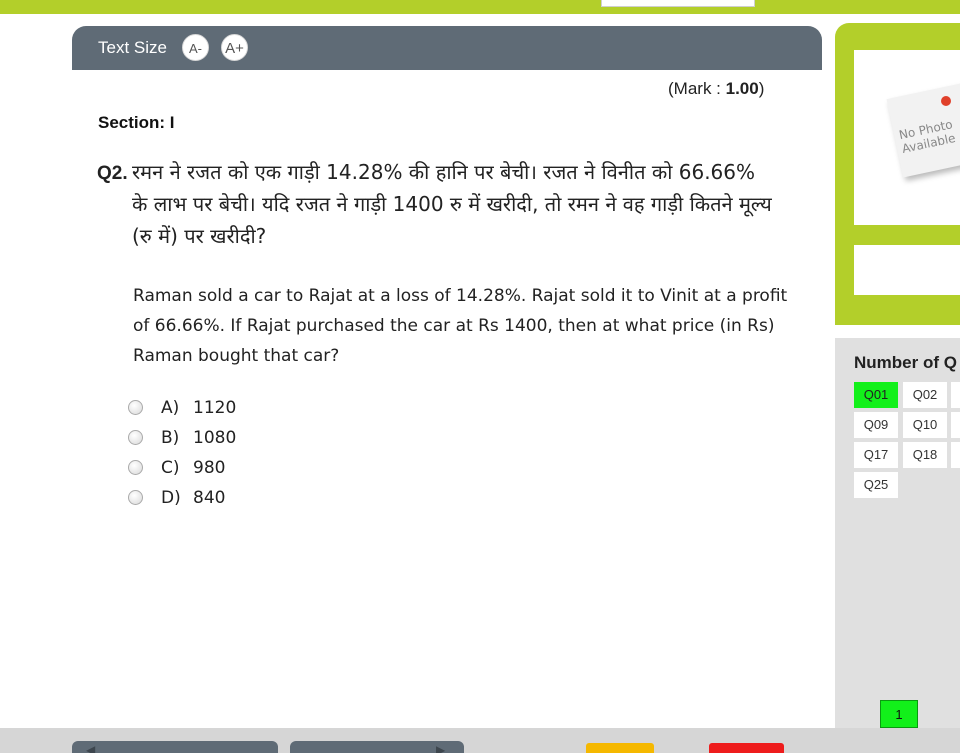  Describe the element at coordinates (925, 425) in the screenshot. I see `palette-q10: Q10` at that location.